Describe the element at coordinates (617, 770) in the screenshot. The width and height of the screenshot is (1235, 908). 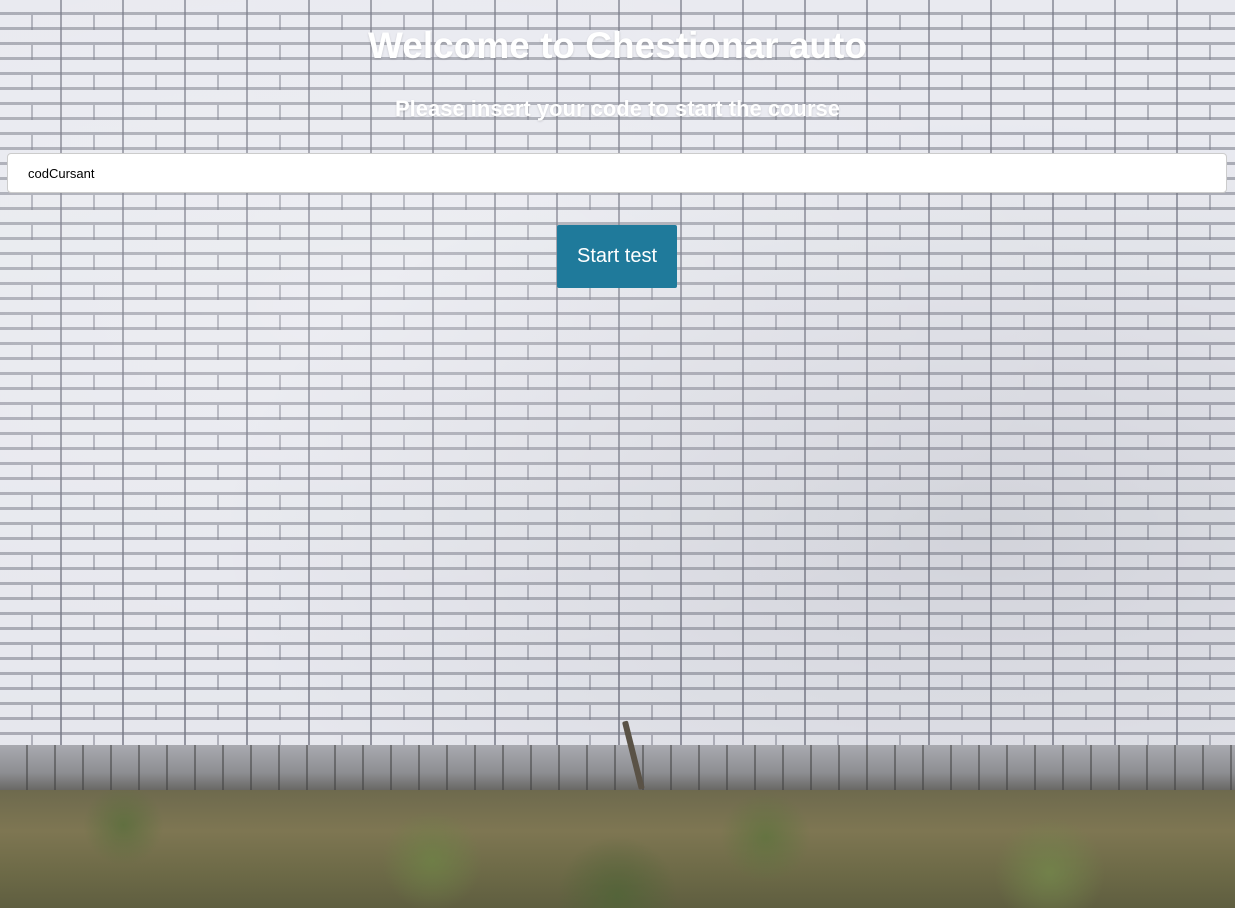
I see `wall-base` at that location.